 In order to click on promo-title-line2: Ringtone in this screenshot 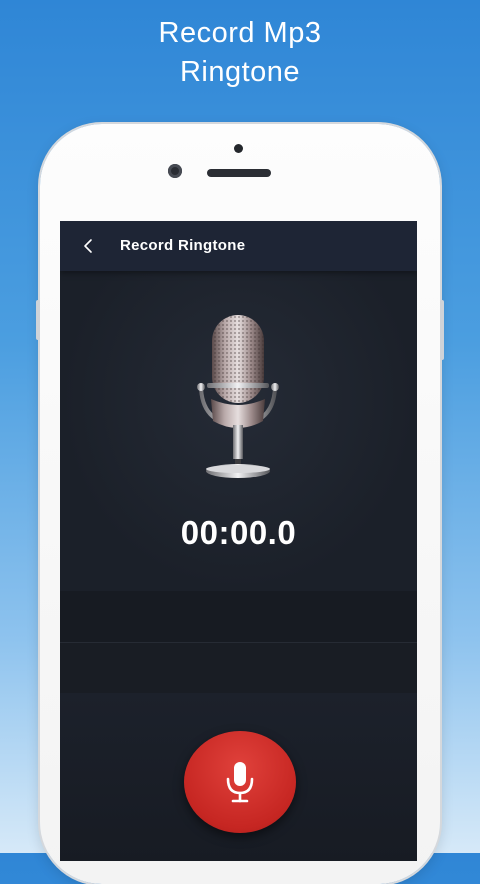, I will do `click(240, 72)`.